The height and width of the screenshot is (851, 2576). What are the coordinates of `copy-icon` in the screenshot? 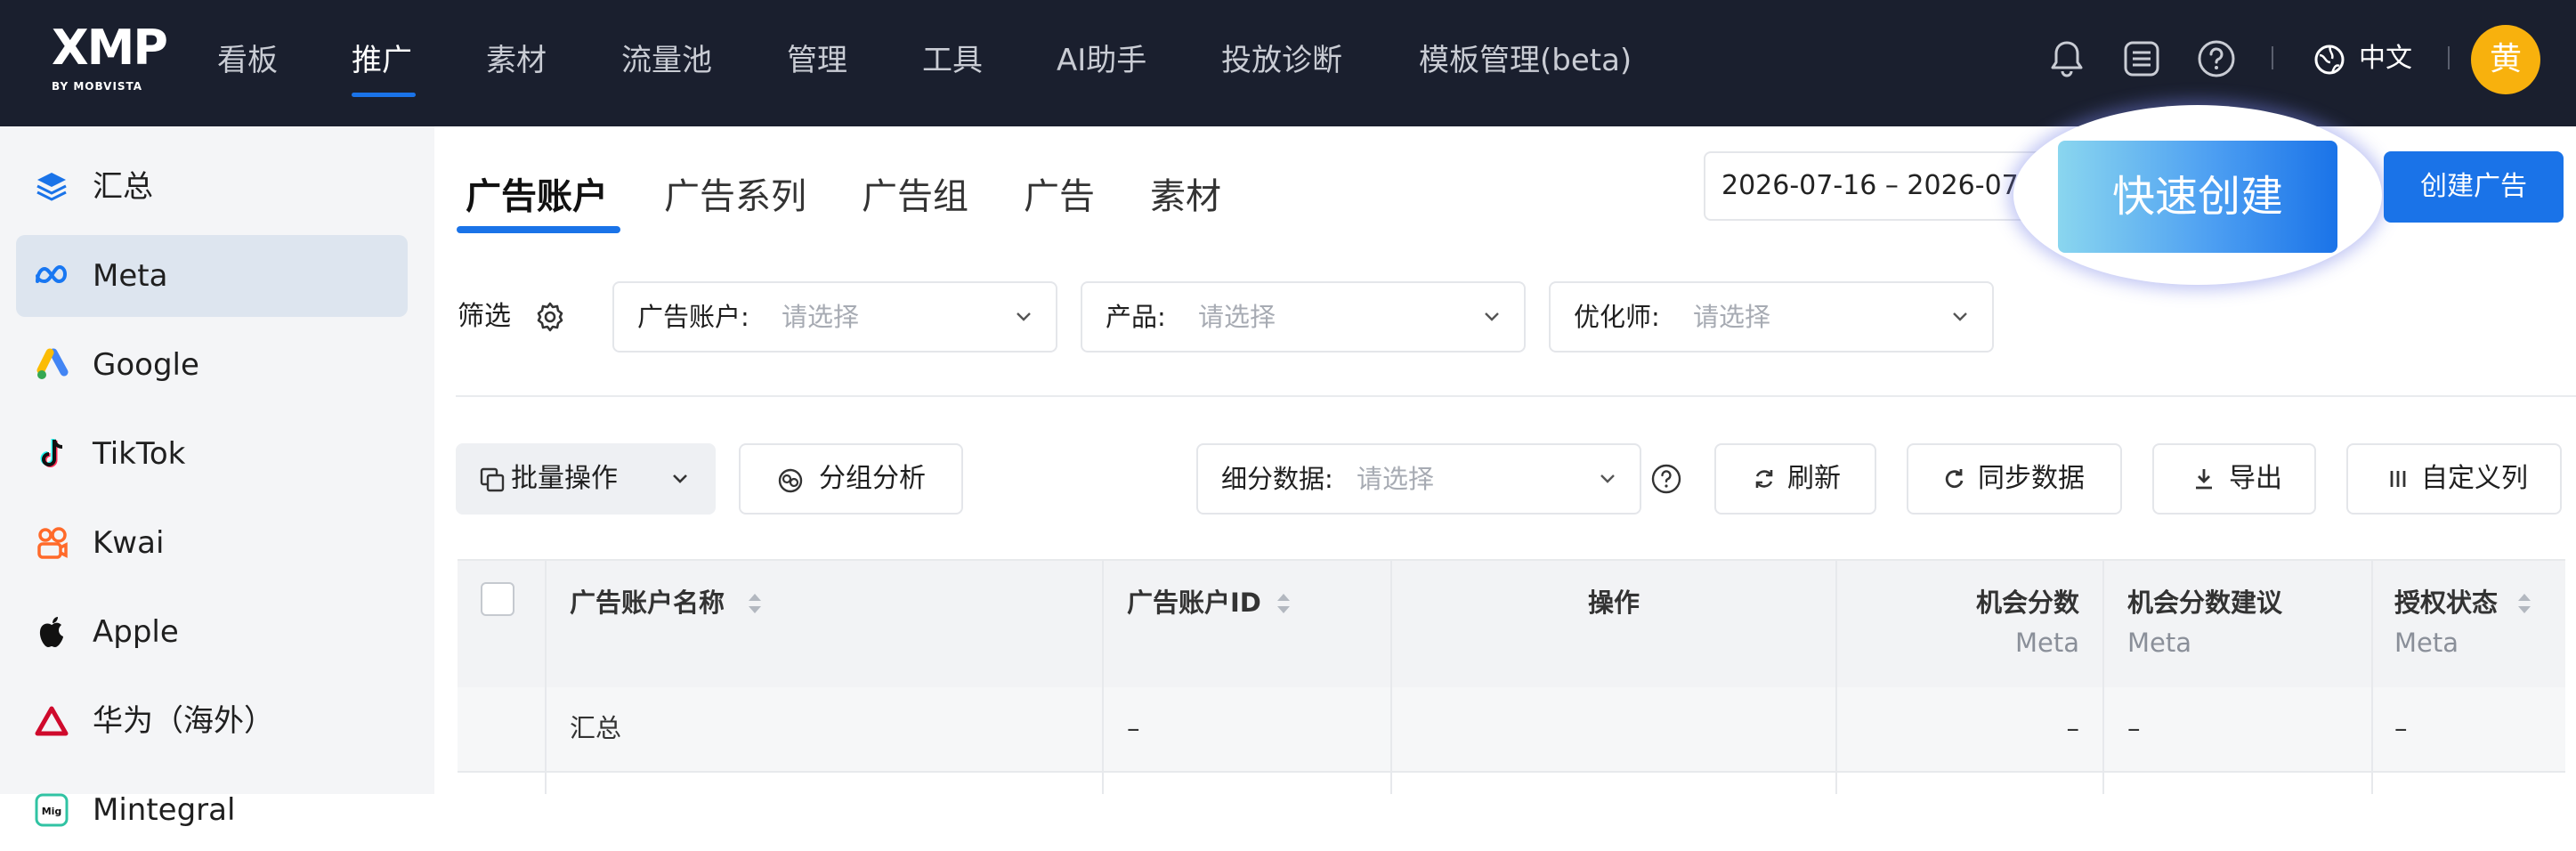 It's located at (493, 479).